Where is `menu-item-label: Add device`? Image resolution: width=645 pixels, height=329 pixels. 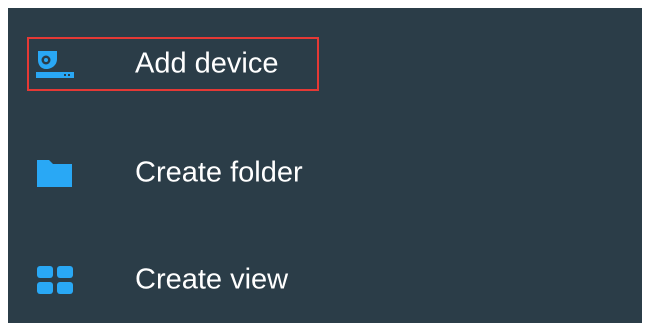
menu-item-label: Add device is located at coordinates (207, 63).